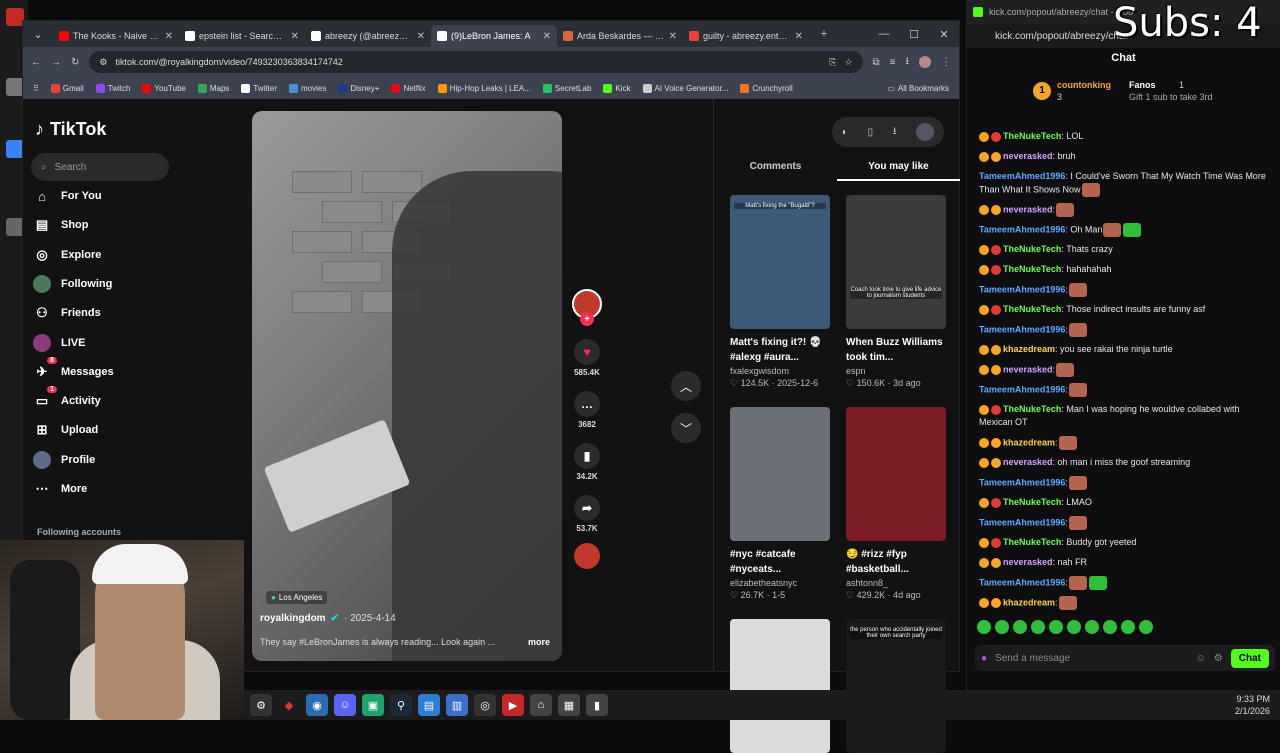 This screenshot has width=1280, height=753. Describe the element at coordinates (824, 34) in the screenshot. I see `new-tab-icon: +` at that location.